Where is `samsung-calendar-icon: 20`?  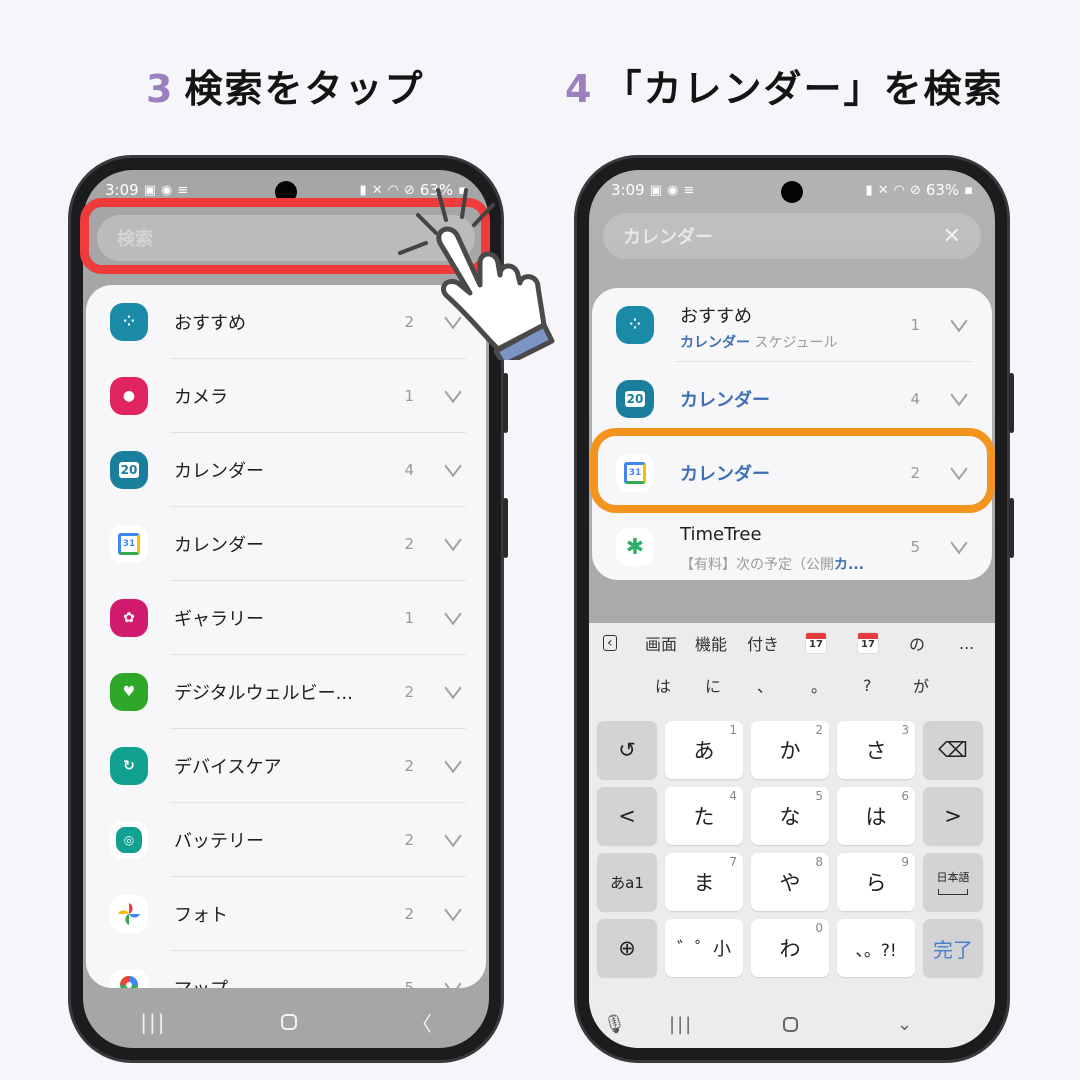 samsung-calendar-icon: 20 is located at coordinates (635, 399).